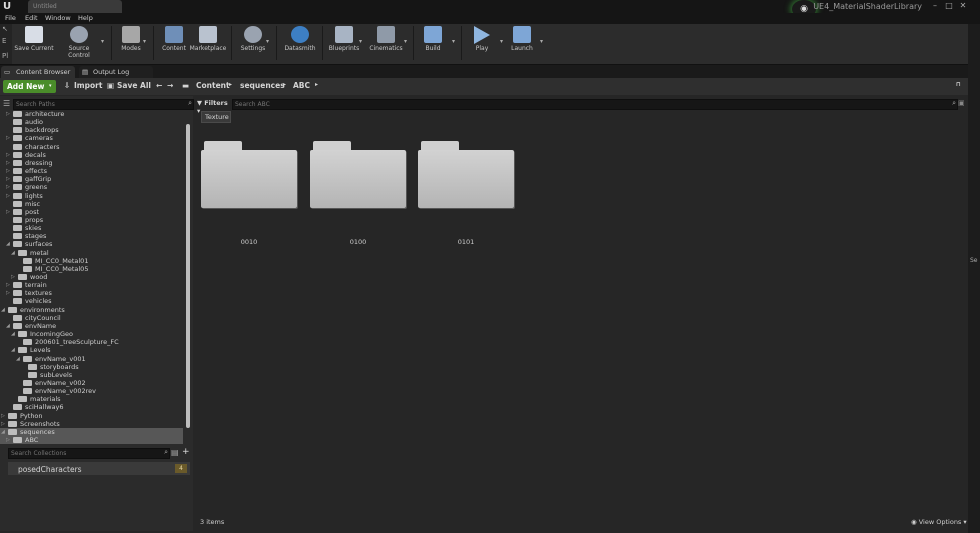 This screenshot has height=533, width=980. What do you see at coordinates (91, 163) in the screenshot?
I see `tree-item-dressing: ▷ dressing` at bounding box center [91, 163].